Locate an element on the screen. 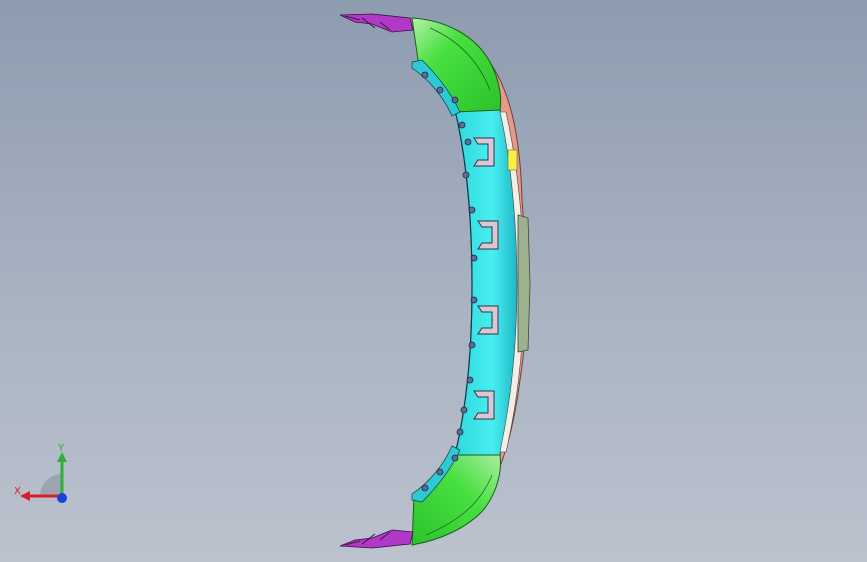 Image resolution: width=867 pixels, height=562 pixels. triad-y-label: Y is located at coordinates (61, 448).